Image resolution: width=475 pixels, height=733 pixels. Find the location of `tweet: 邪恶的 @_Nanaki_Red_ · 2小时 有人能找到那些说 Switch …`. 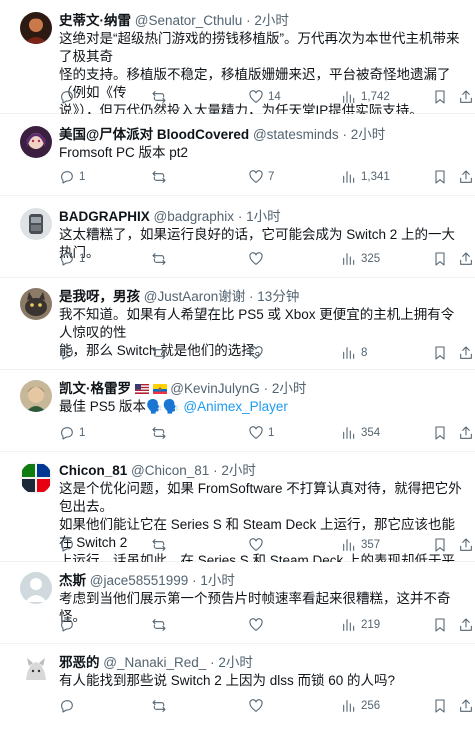

tweet: 邪恶的 @_Nanaki_Red_ · 2小时 有人能找到那些说 Switch … is located at coordinates (237, 688).